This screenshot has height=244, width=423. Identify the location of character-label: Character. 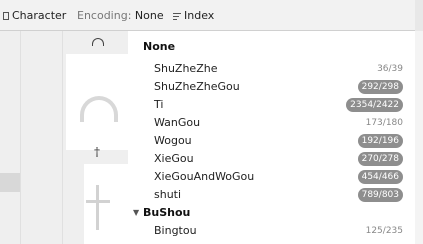
(39, 15).